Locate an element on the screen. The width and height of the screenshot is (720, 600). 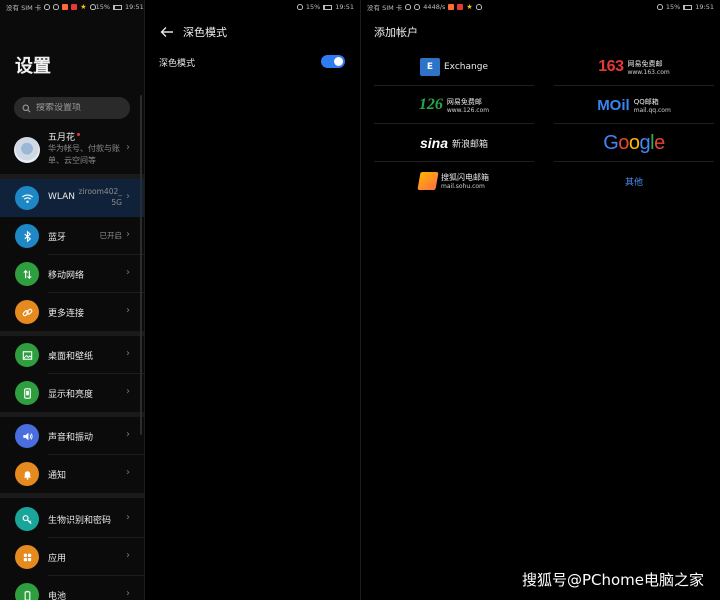
page-title: 设置 is located at coordinates (33, 66).